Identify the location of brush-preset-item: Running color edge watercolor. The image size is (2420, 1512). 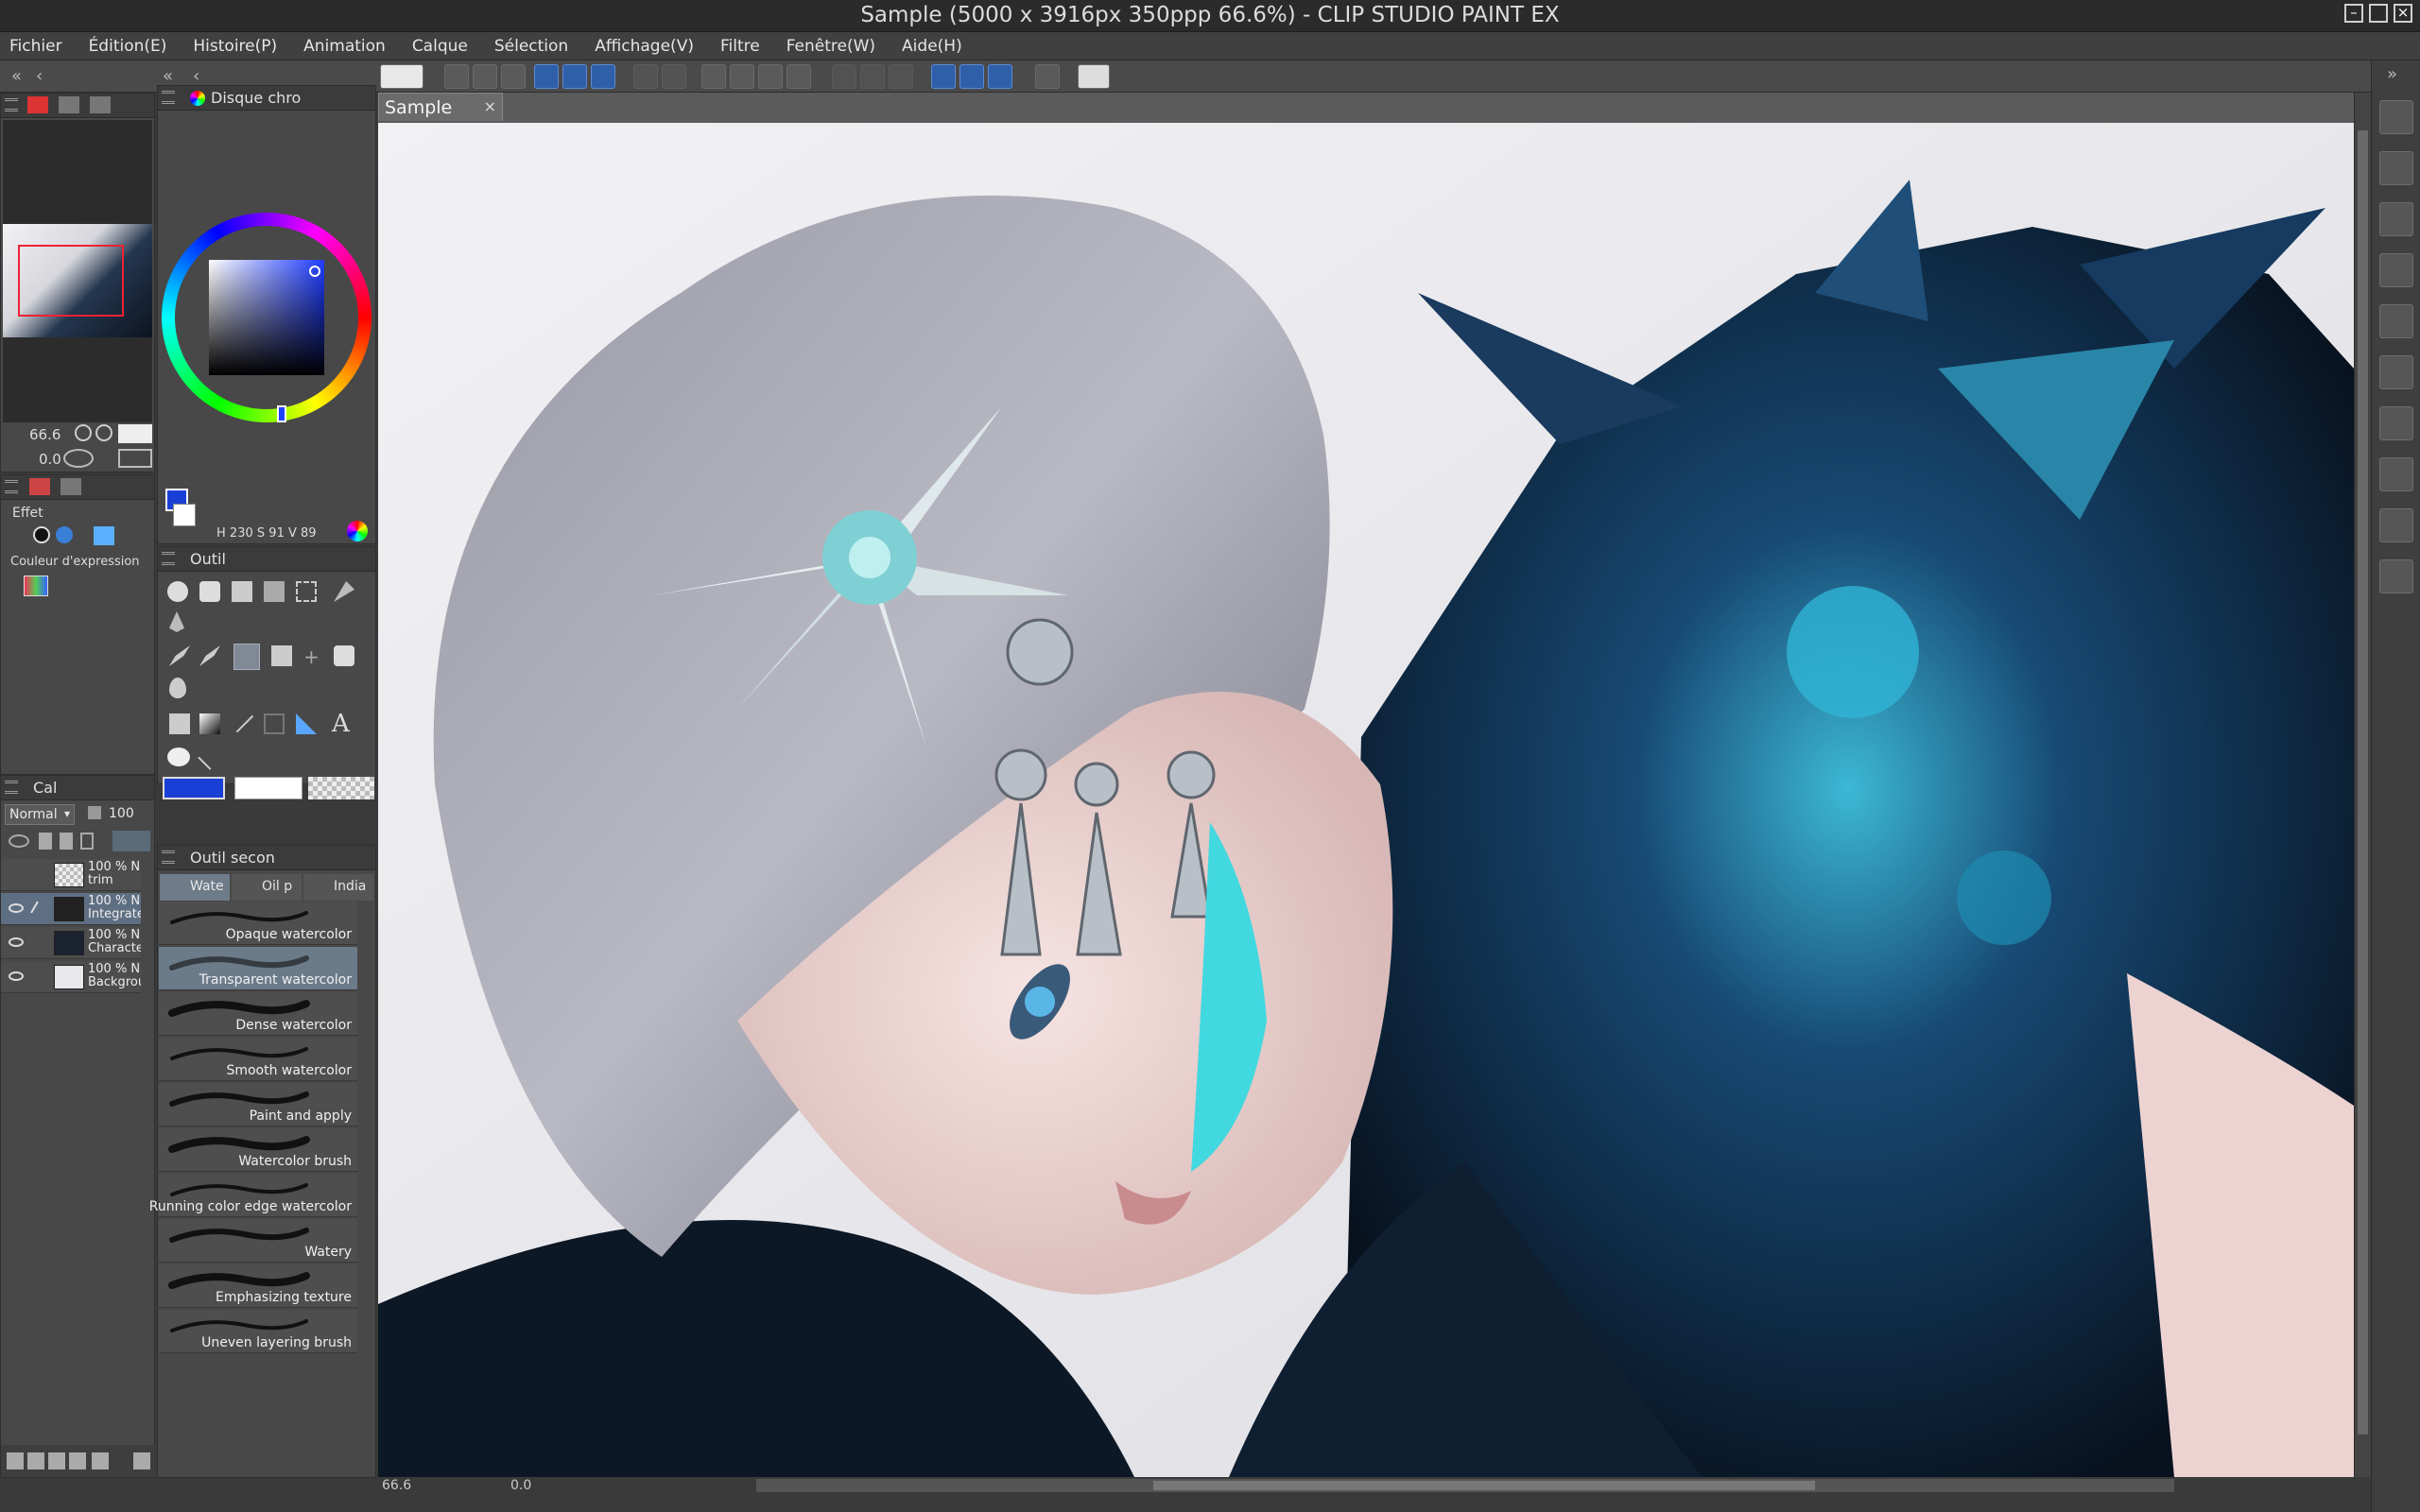
(253, 1195).